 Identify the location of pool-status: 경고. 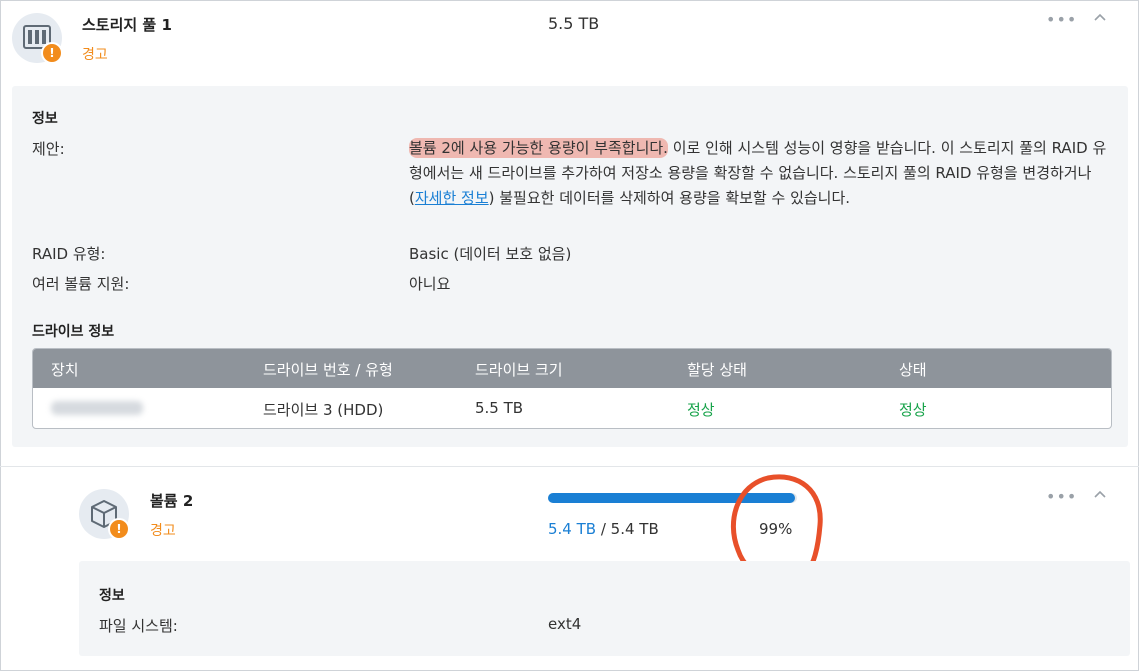
(95, 55).